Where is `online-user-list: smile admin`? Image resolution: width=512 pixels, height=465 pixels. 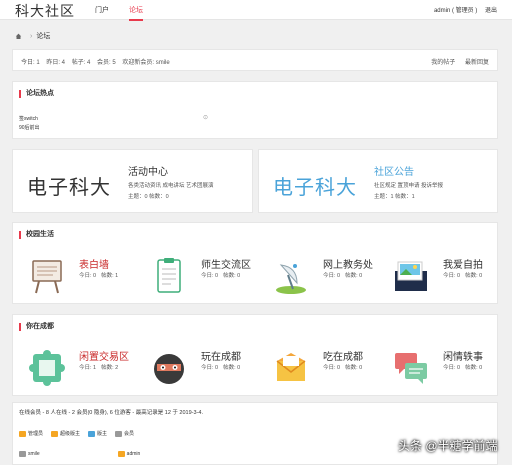
online-user-list: smile admin is located at coordinates (79, 454).